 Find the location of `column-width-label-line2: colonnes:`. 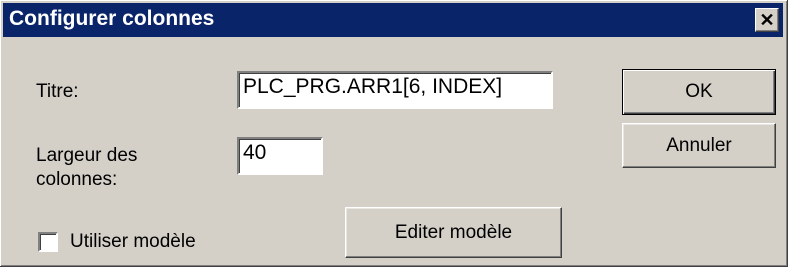

column-width-label-line2: colonnes: is located at coordinates (77, 179).